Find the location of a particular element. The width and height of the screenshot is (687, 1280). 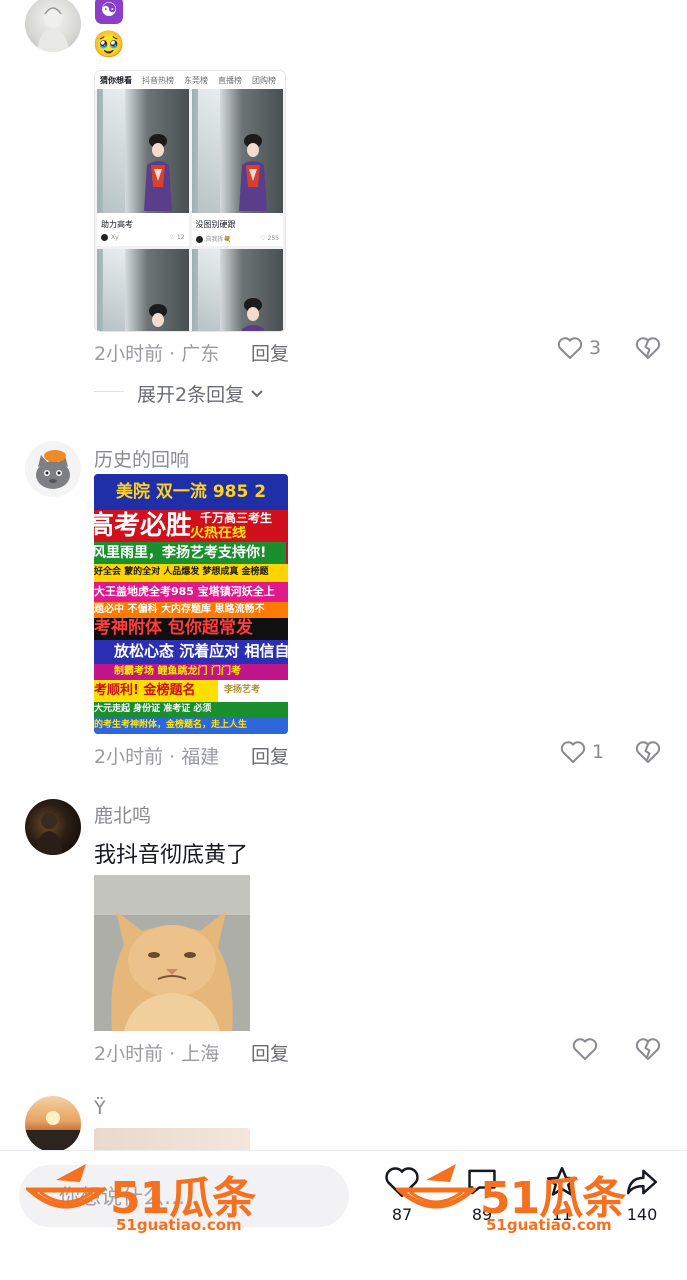

cartoon-cat-avatar-icon is located at coordinates (53, 469).